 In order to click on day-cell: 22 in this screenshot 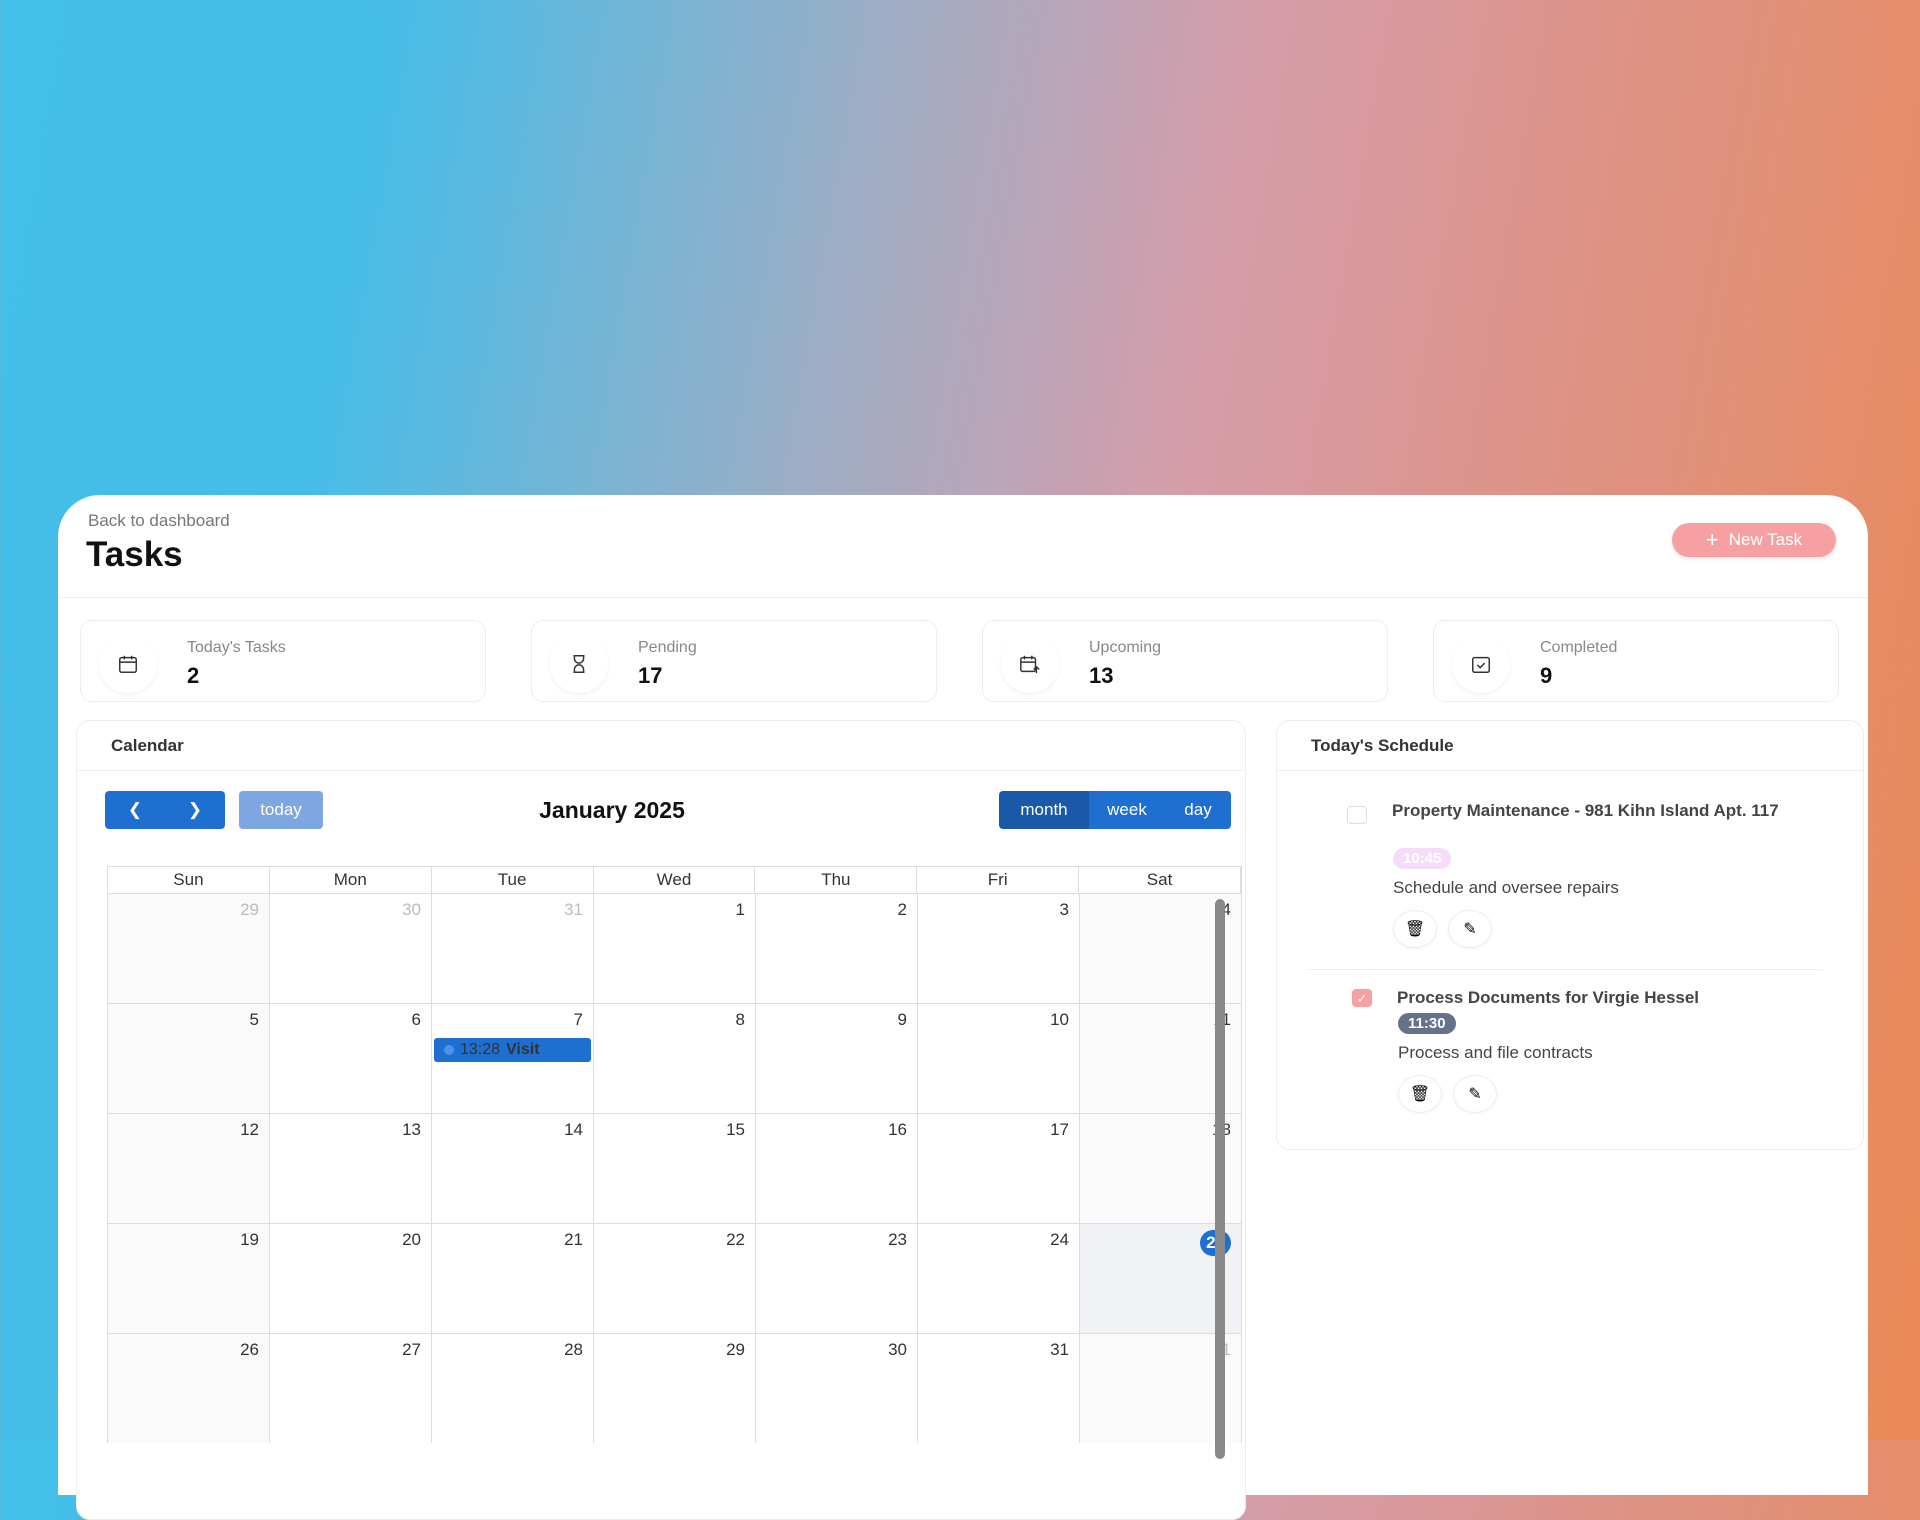, I will do `click(675, 1278)`.